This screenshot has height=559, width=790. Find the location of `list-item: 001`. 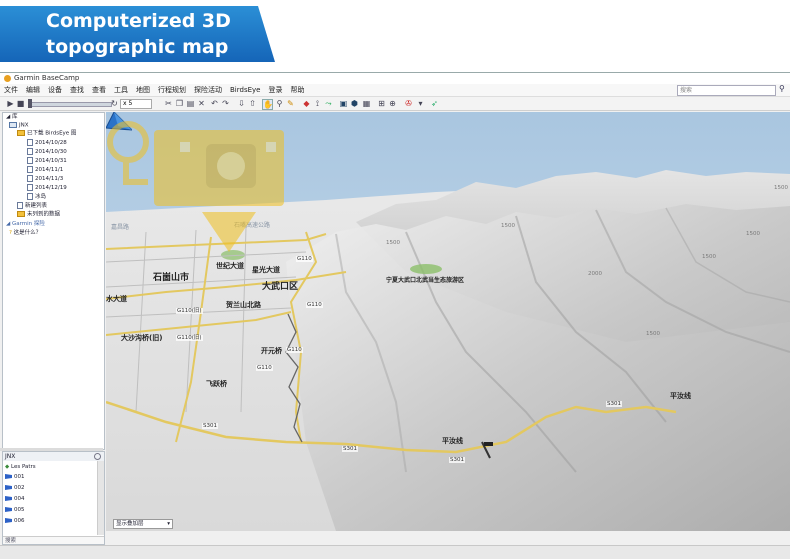

list-item: 001 is located at coordinates (15, 477).